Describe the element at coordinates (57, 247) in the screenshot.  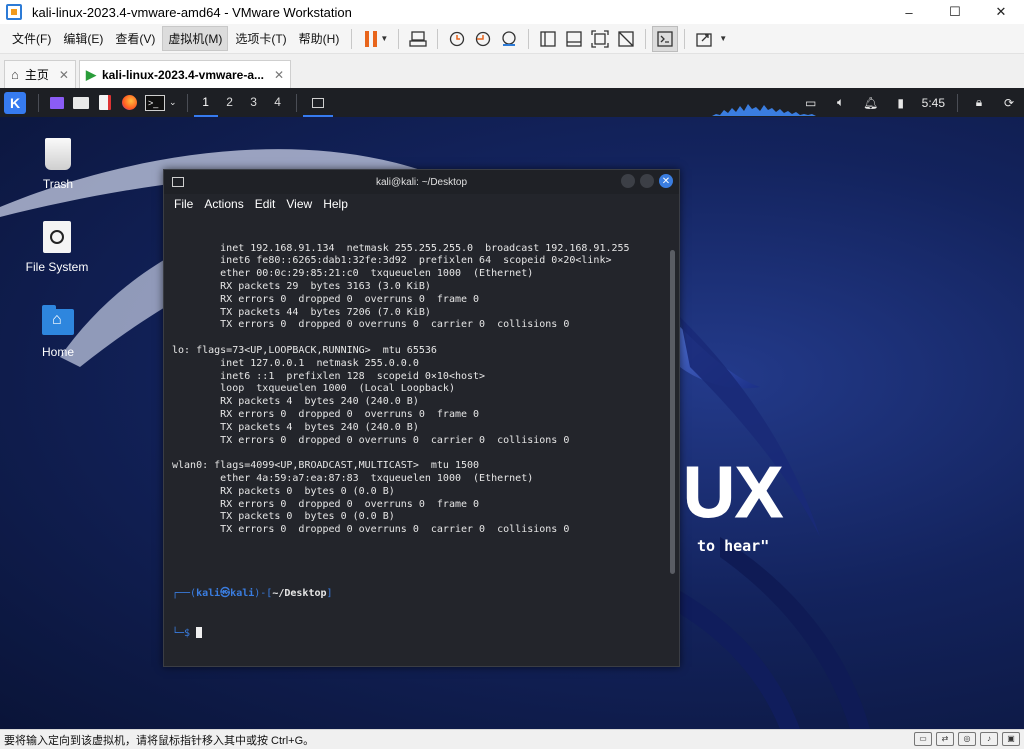
I see `desktop-icon-file-system: File System` at that location.